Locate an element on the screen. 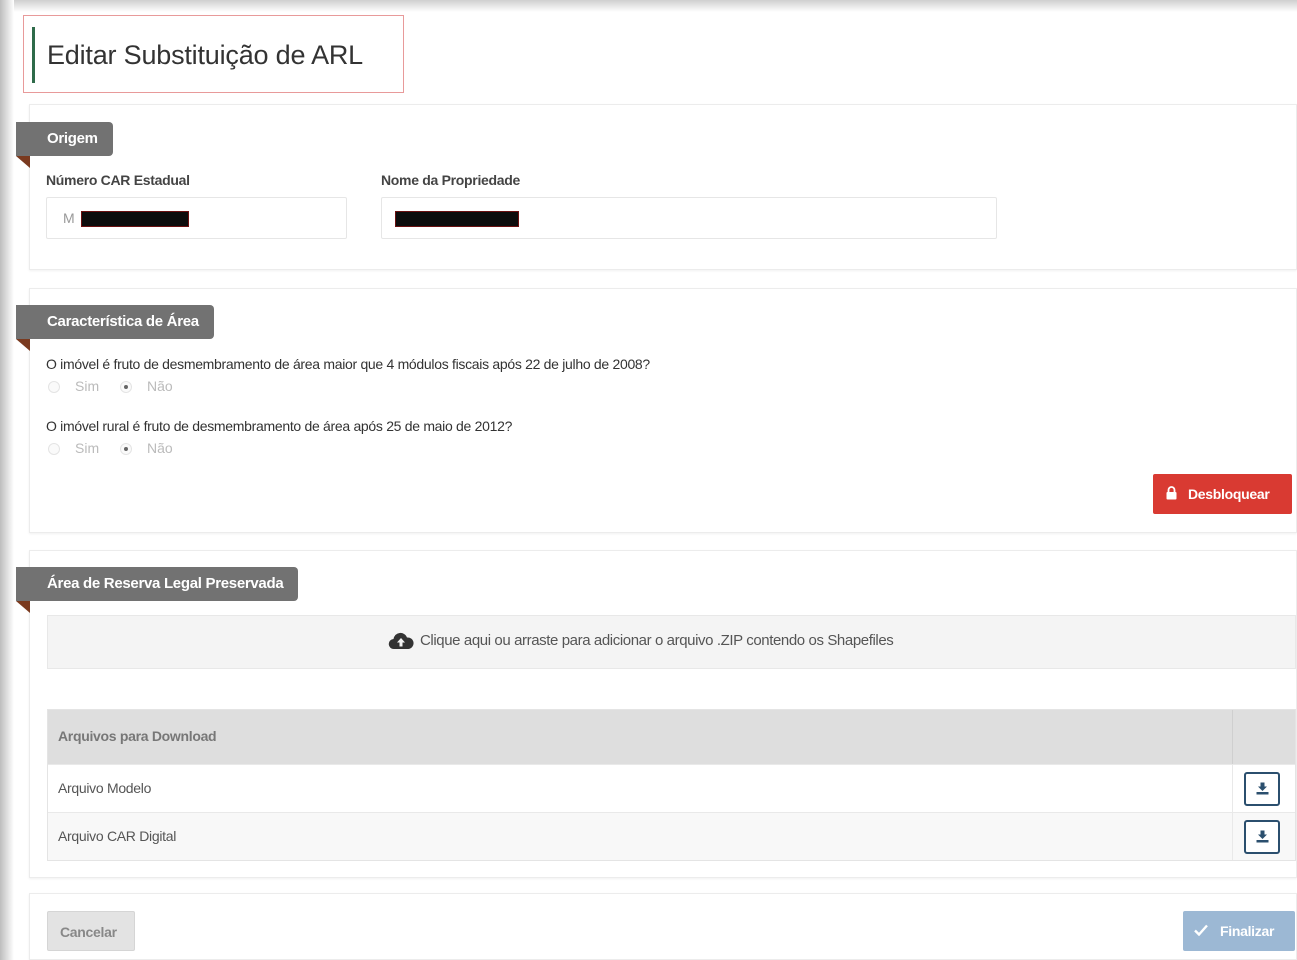  header-accent-bar is located at coordinates (33, 55).